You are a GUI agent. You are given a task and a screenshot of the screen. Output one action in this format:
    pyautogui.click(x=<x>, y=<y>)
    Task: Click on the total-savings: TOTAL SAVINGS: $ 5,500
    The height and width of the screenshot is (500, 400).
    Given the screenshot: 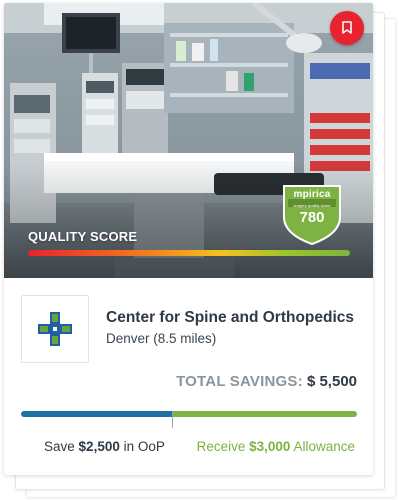 What is the action you would take?
    pyautogui.click(x=266, y=381)
    